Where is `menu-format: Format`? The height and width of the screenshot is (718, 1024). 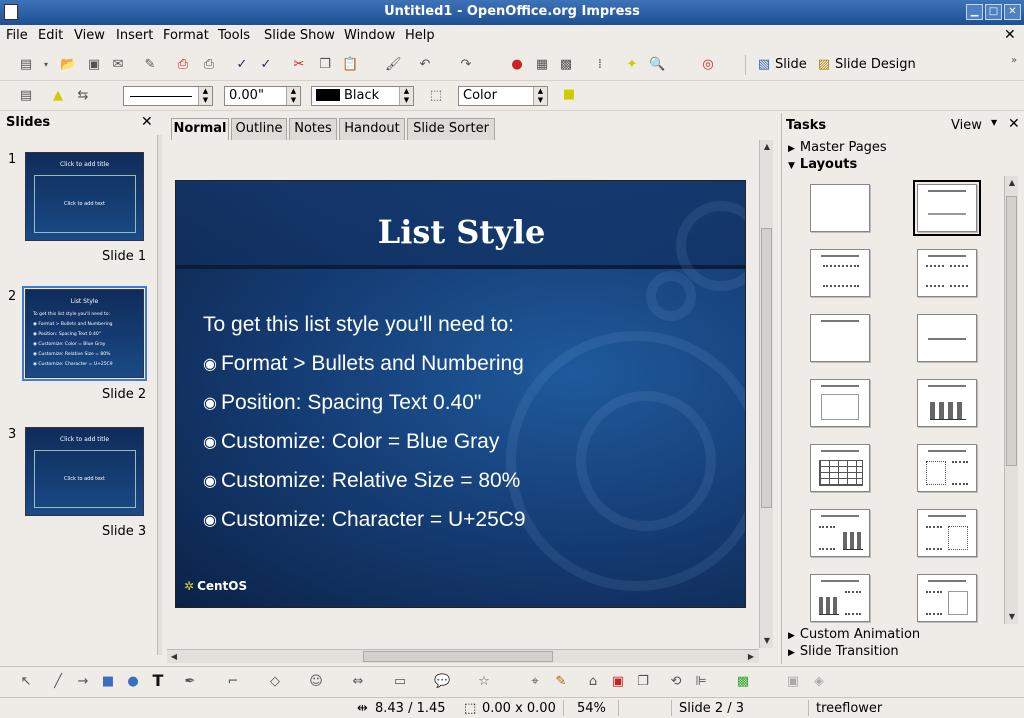 menu-format: Format is located at coordinates (186, 35).